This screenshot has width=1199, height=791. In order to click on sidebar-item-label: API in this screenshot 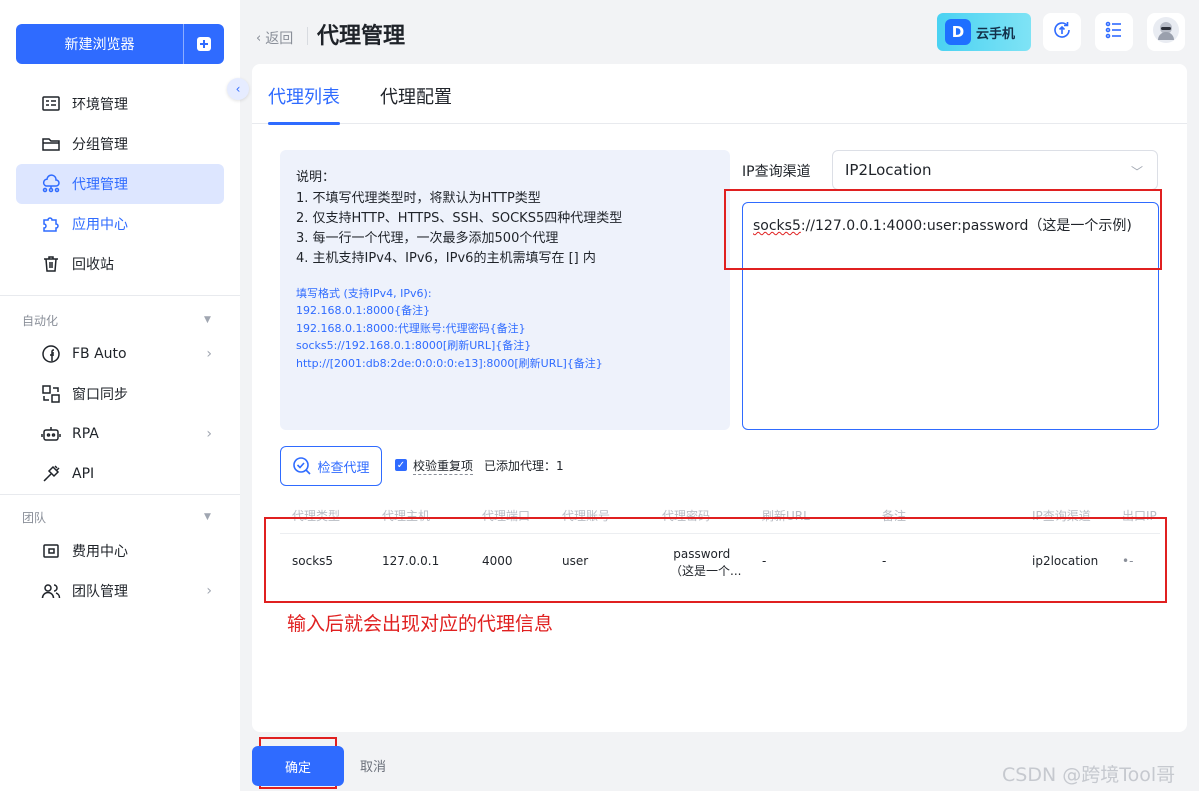, I will do `click(83, 474)`.